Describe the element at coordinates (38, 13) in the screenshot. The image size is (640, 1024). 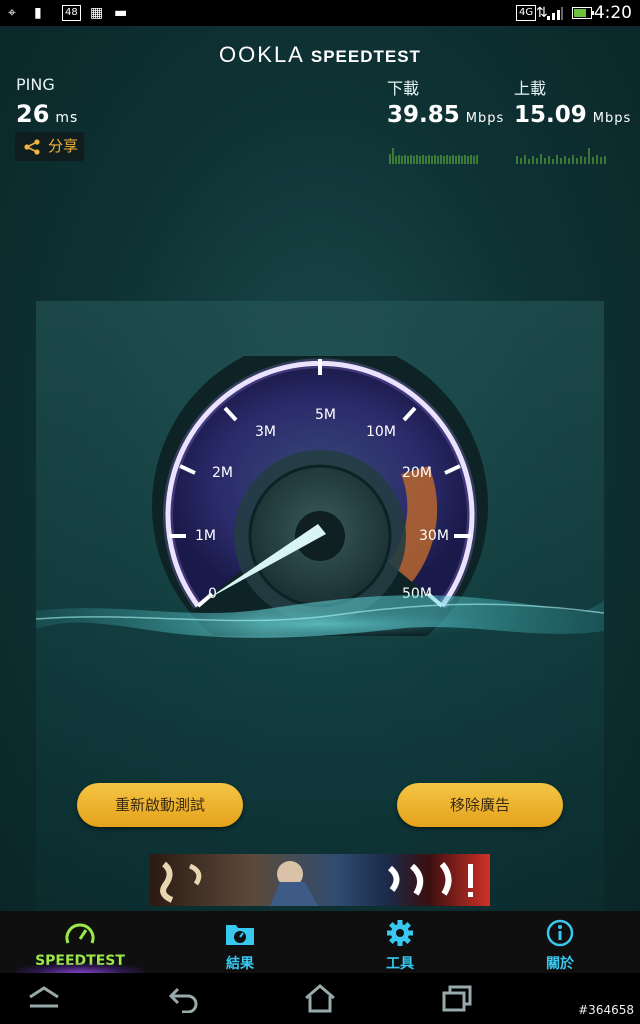
I see `sim-icon: ▮` at that location.